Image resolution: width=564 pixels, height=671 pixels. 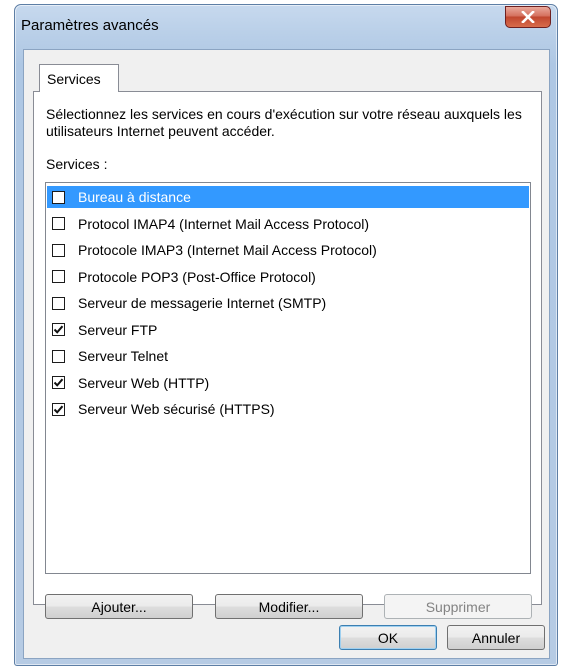 I want to click on service-list-item: Serveur Web (HTTP), so click(x=288, y=383).